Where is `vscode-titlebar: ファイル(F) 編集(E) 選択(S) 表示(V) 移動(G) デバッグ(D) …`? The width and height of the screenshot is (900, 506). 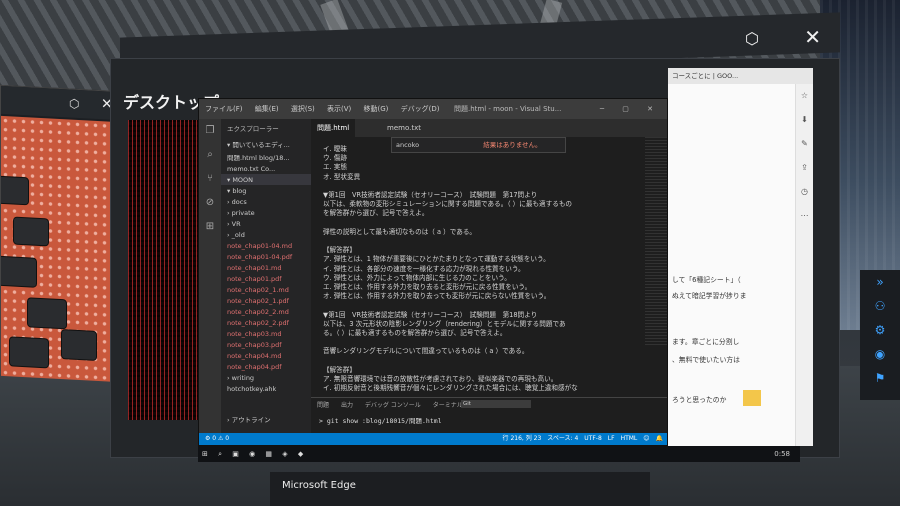 vscode-titlebar: ファイル(F) 編集(E) 選択(S) 表示(V) 移動(G) デバッグ(D) … is located at coordinates (433, 109).